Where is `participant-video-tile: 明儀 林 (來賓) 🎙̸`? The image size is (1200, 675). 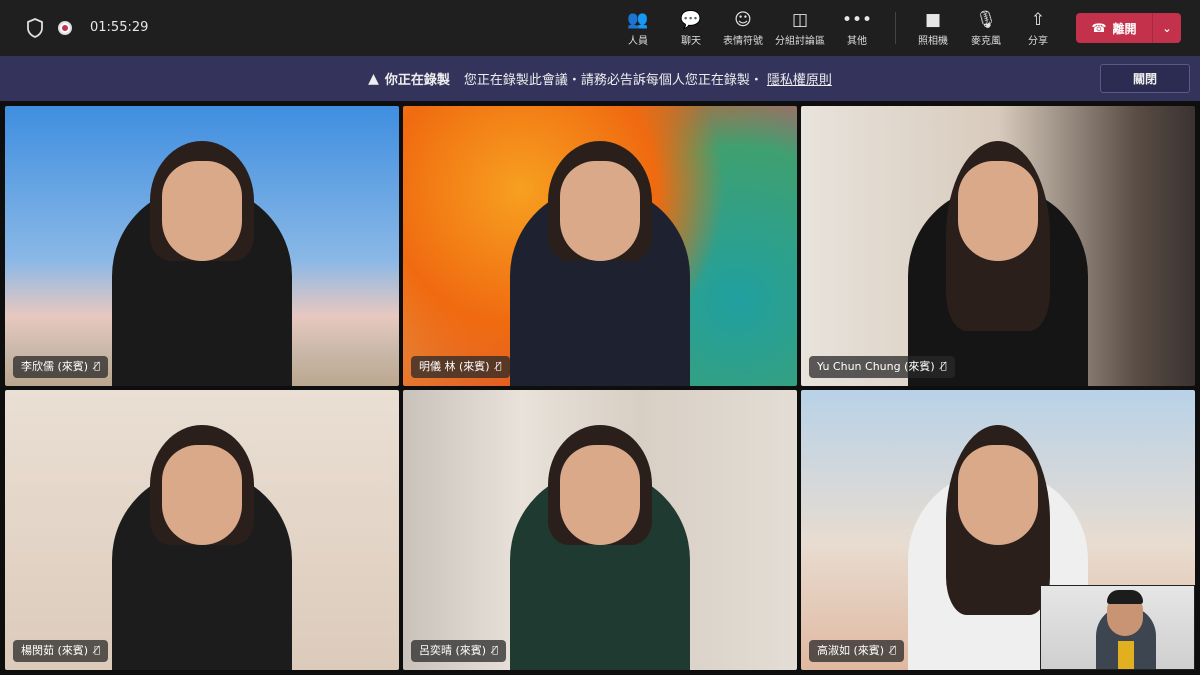
participant-video-tile: 明儀 林 (來賓) 🎙̸ is located at coordinates (600, 246).